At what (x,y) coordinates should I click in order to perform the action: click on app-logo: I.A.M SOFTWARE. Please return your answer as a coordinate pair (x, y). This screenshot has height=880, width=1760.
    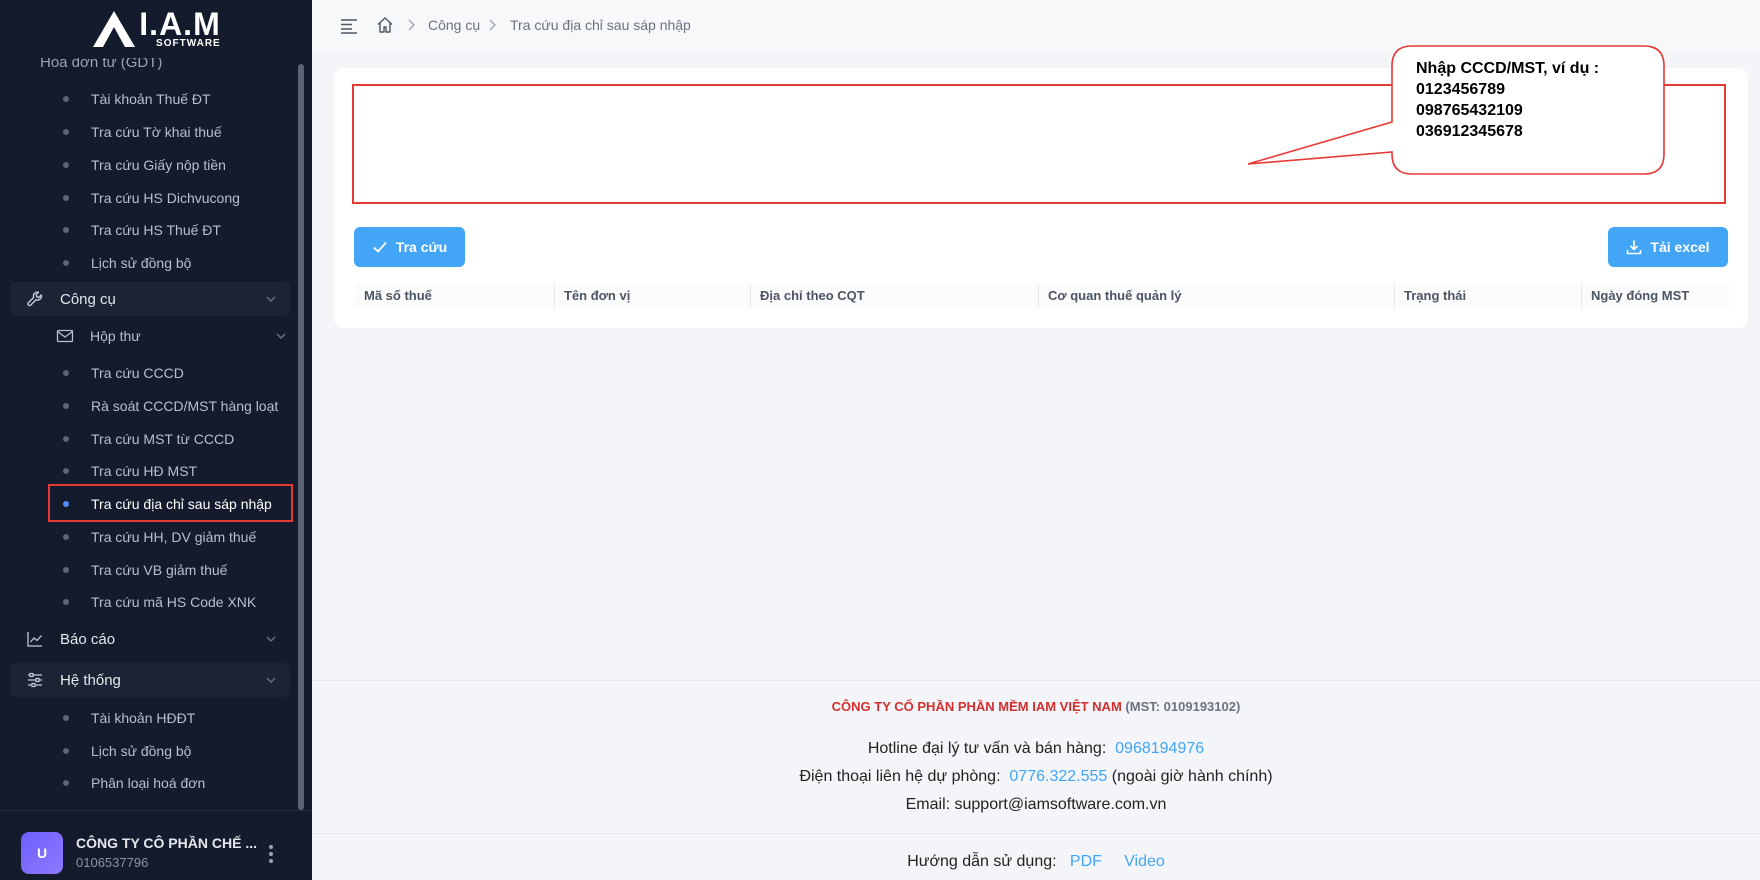
    Looking at the image, I should click on (156, 29).